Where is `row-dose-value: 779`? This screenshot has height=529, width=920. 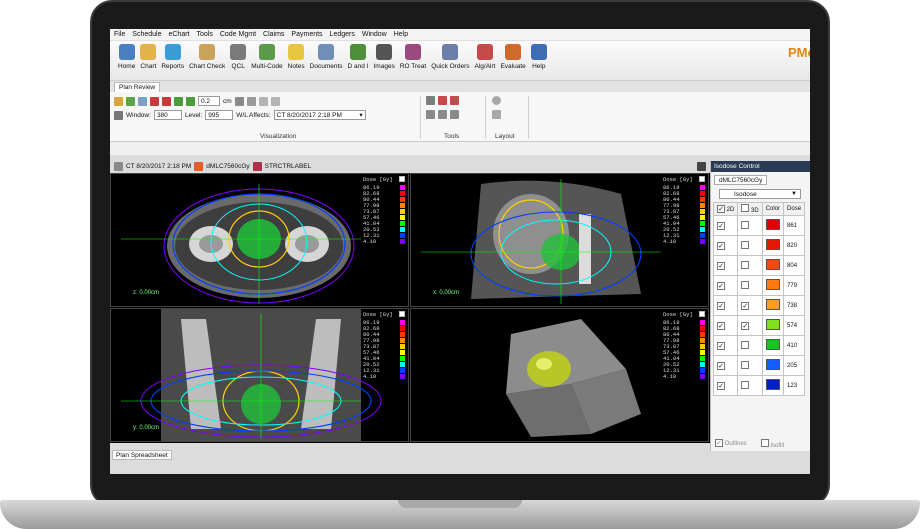 row-dose-value: 779 is located at coordinates (794, 285).